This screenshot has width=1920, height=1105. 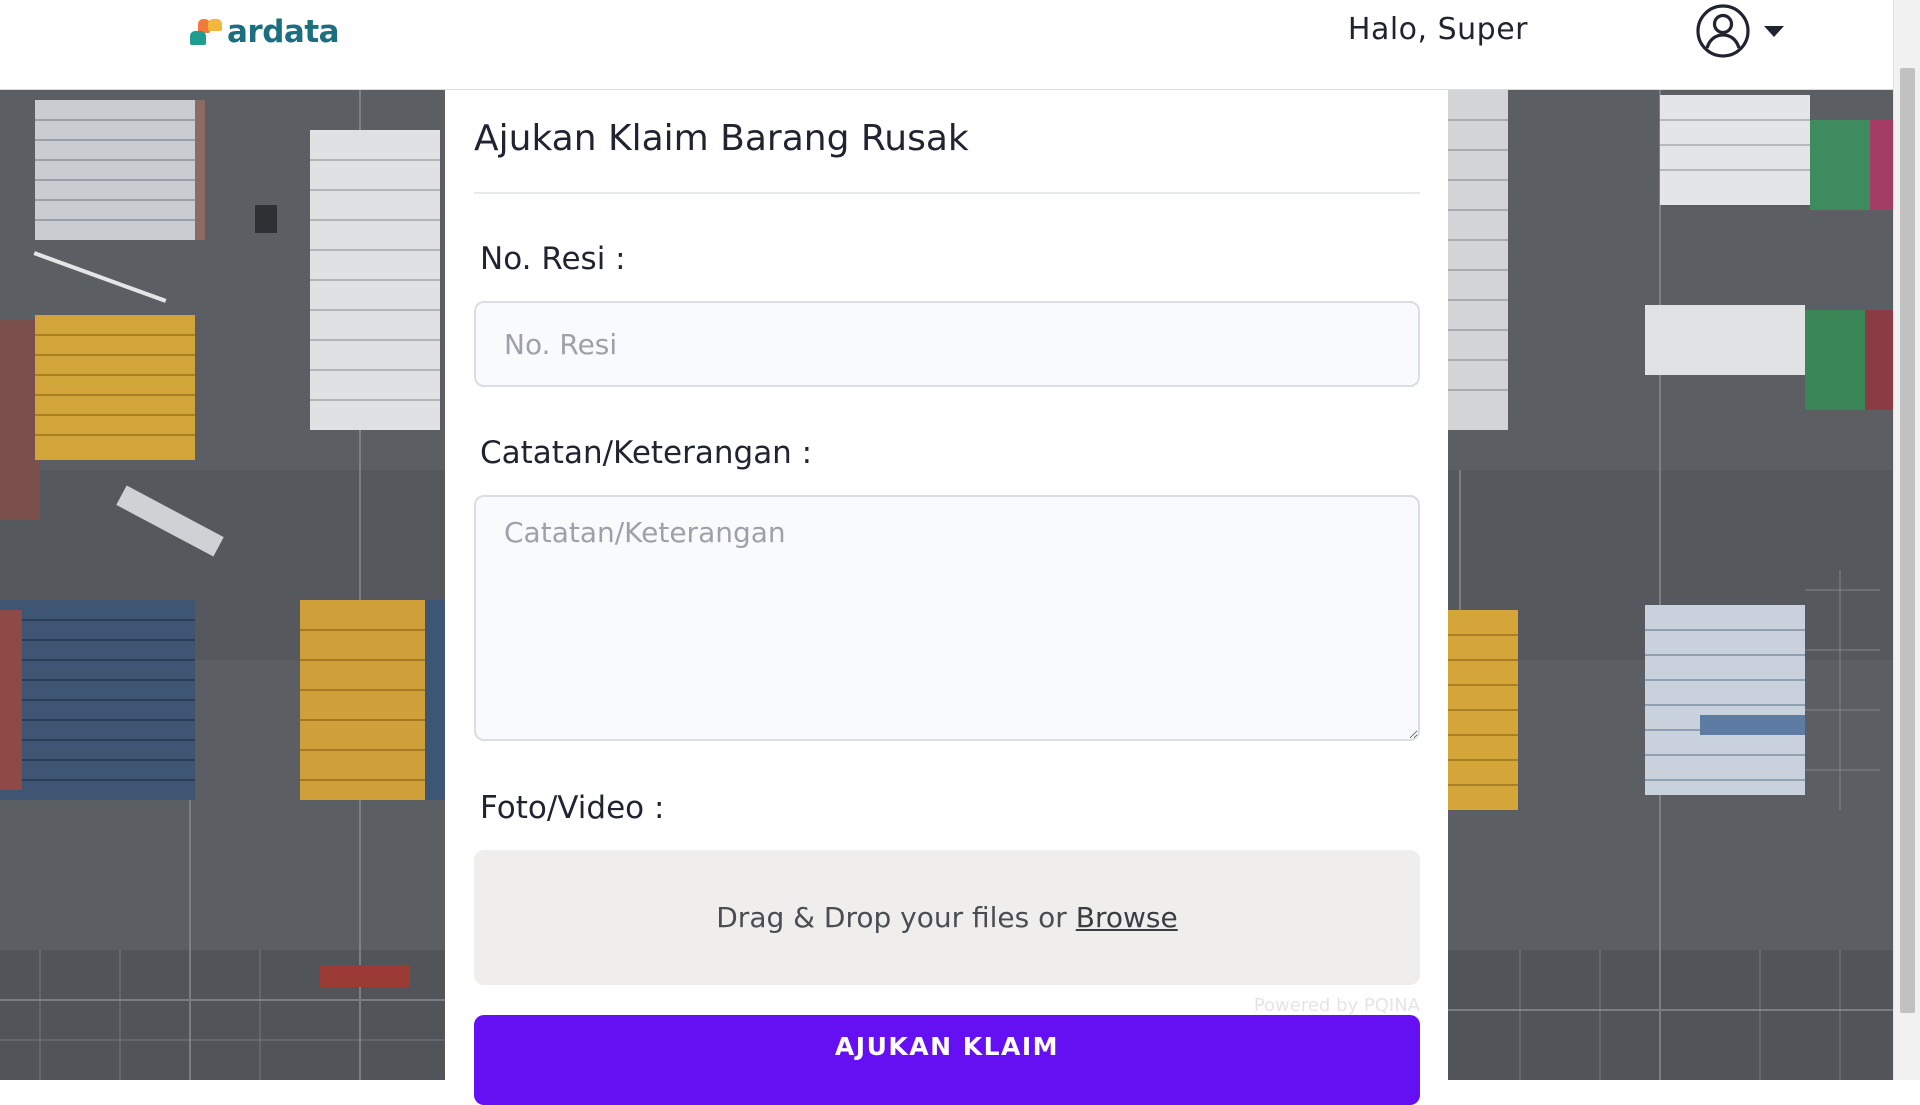 I want to click on file-dropzone: Drag & Drop your files or Browse, so click(x=947, y=917).